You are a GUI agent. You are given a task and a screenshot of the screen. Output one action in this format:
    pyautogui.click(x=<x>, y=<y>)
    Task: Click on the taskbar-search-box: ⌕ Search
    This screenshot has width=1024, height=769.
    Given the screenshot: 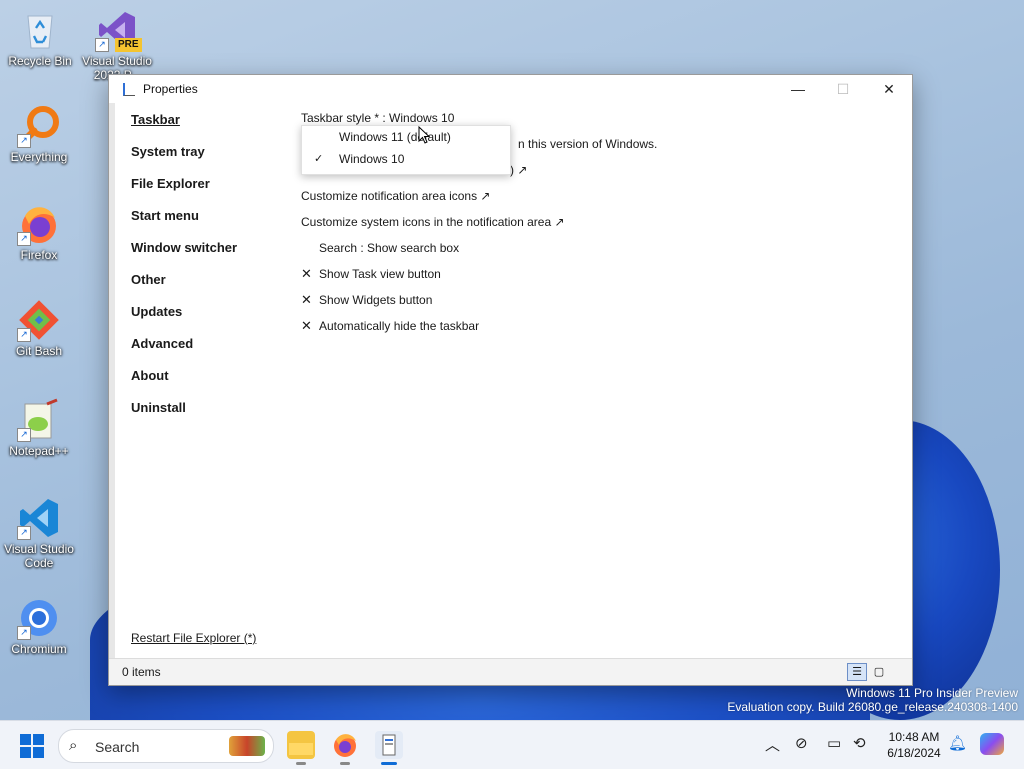 What is the action you would take?
    pyautogui.click(x=166, y=746)
    